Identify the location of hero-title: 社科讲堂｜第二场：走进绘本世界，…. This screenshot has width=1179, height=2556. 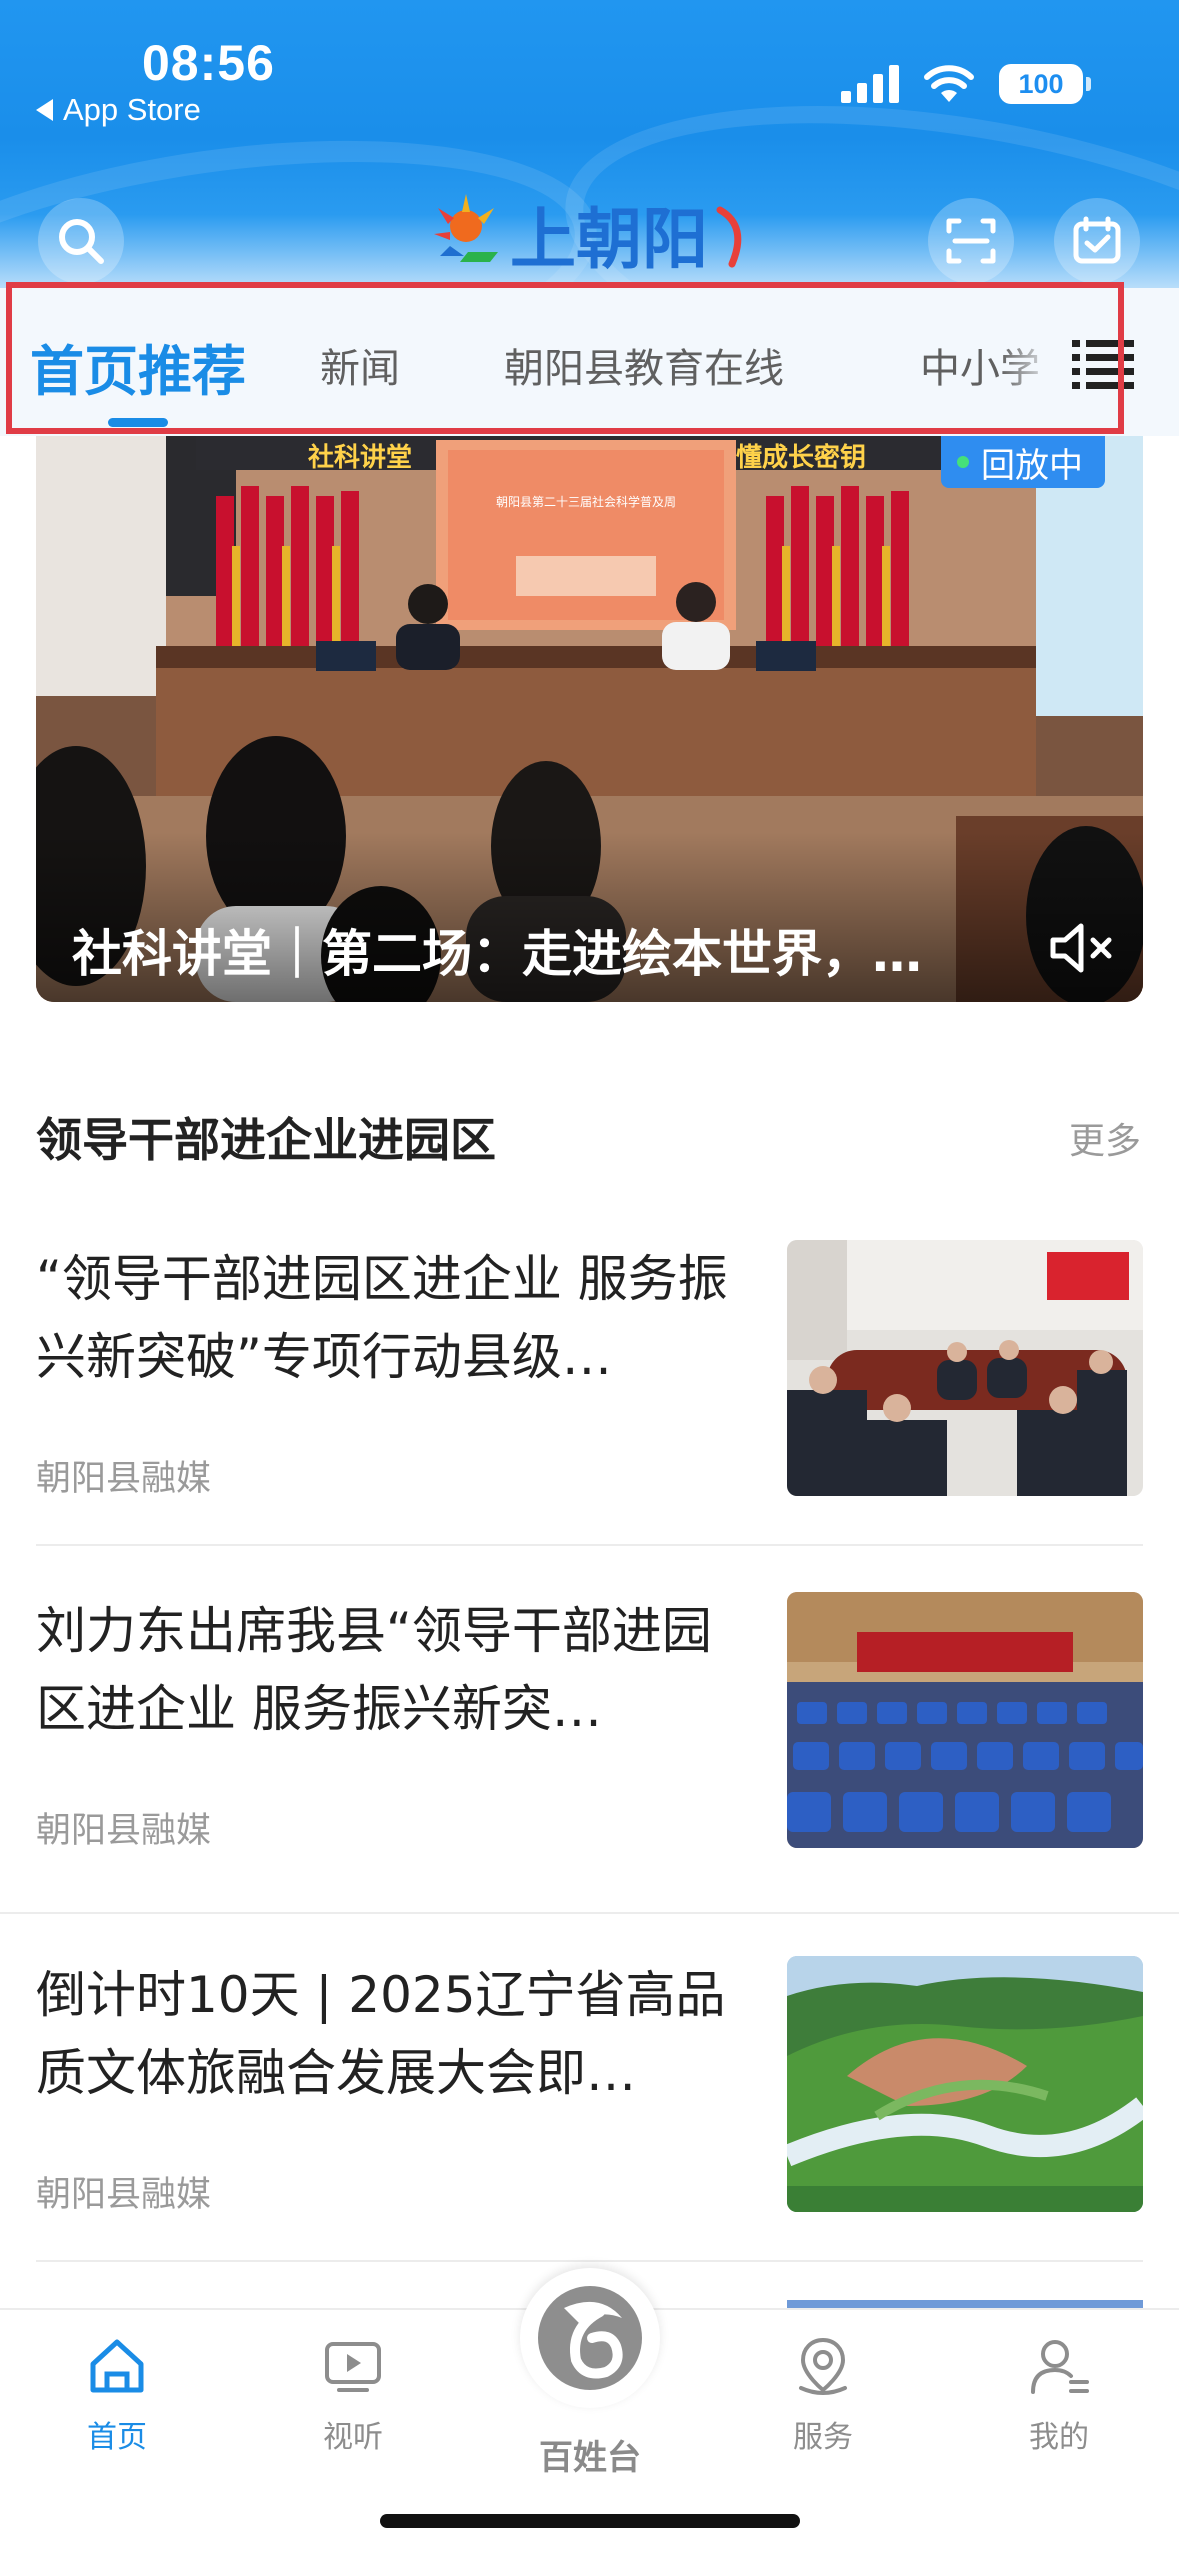
(552, 950).